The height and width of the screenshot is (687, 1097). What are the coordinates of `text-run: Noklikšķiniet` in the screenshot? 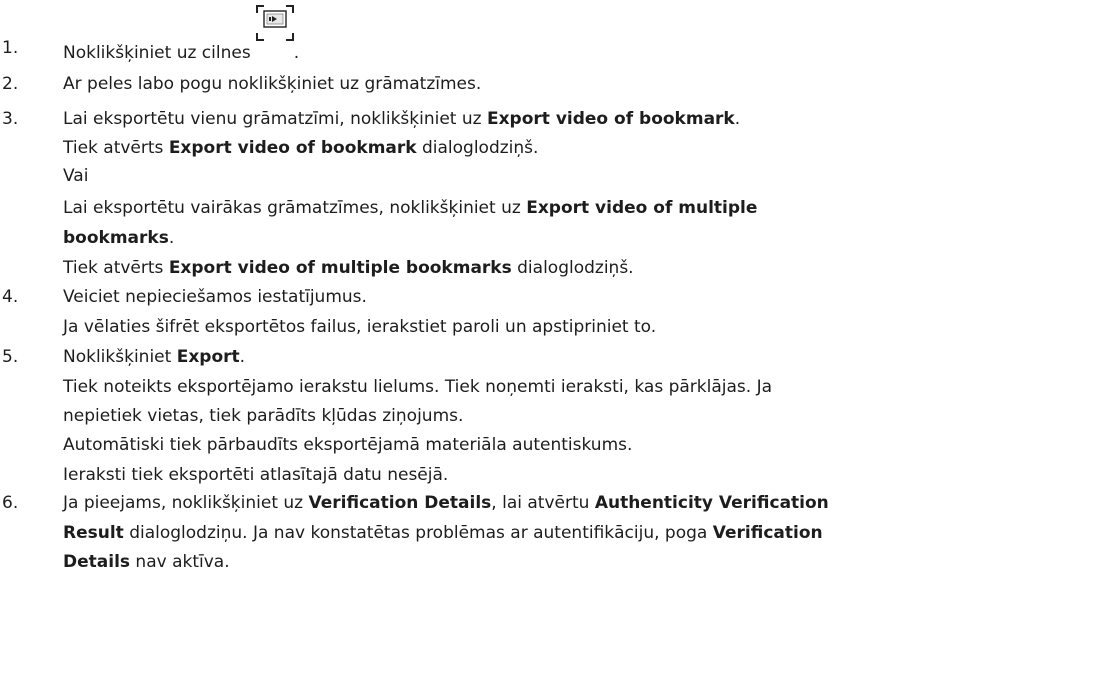 It's located at (120, 357).